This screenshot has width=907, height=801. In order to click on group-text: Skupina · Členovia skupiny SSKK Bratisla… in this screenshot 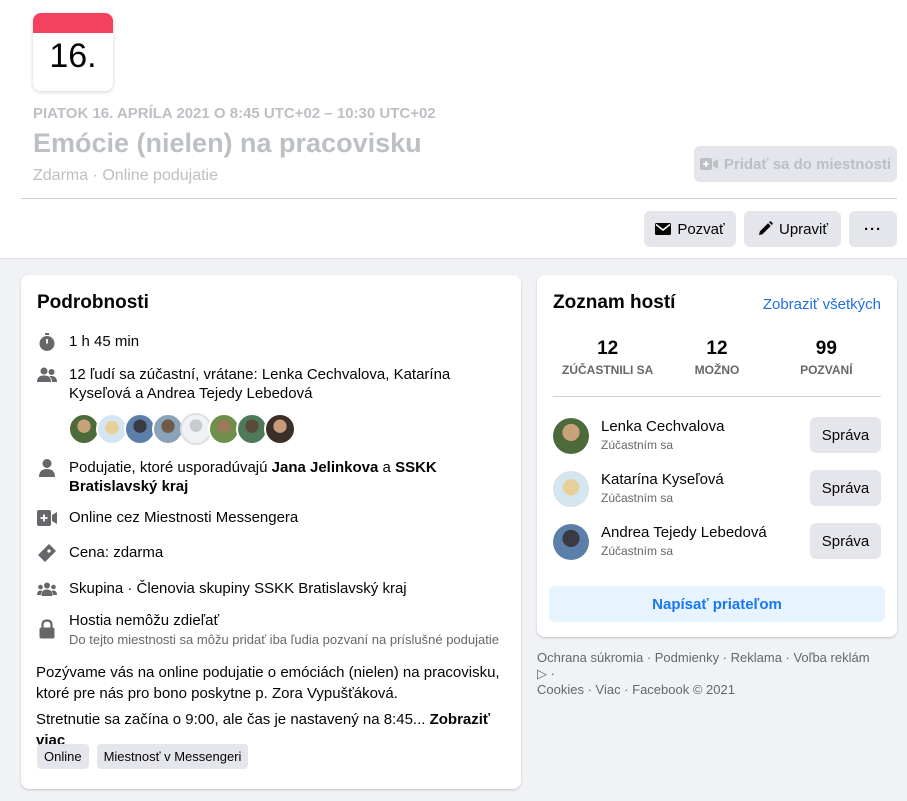, I will do `click(238, 588)`.